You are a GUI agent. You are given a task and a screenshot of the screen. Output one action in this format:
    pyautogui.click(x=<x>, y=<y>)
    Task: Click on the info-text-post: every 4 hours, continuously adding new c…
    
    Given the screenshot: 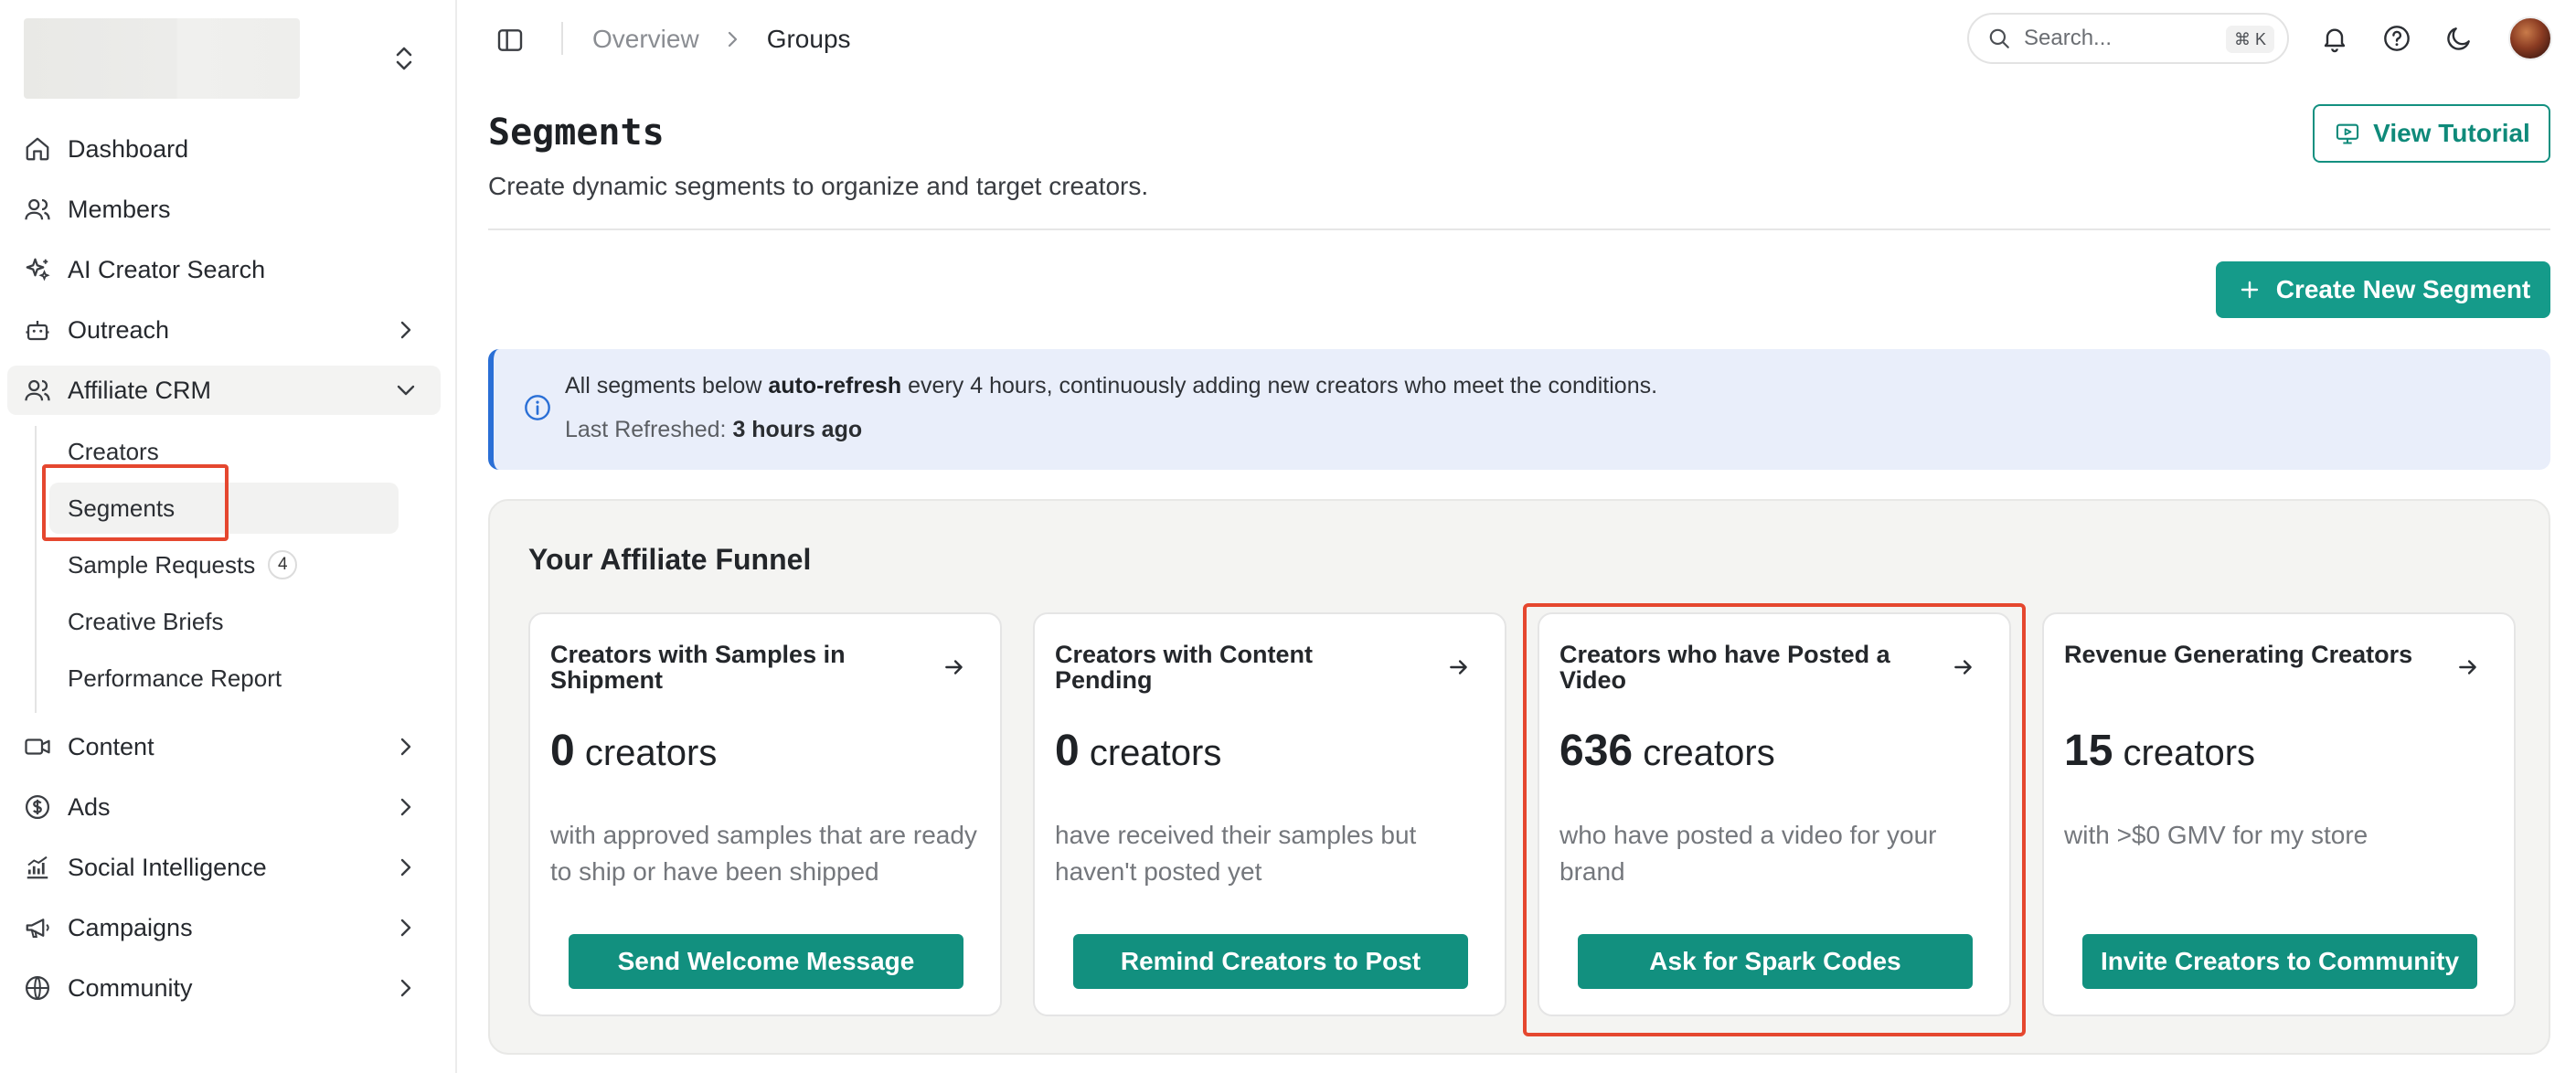 What is the action you would take?
    pyautogui.click(x=1279, y=385)
    